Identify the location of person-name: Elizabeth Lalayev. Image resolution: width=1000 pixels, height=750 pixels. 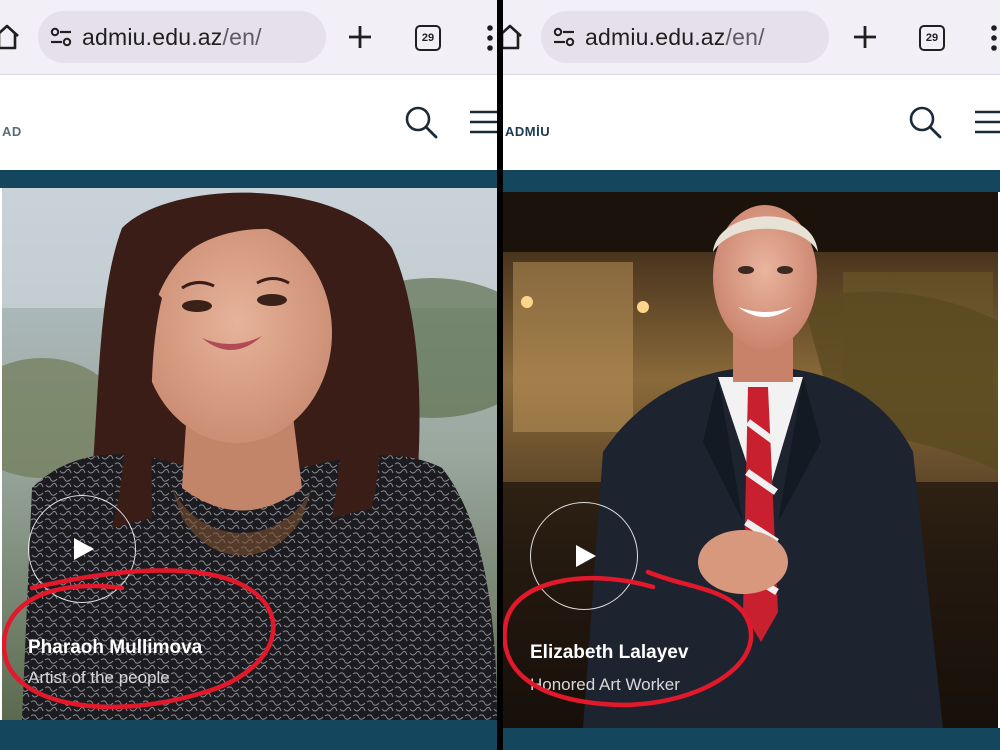
(609, 652).